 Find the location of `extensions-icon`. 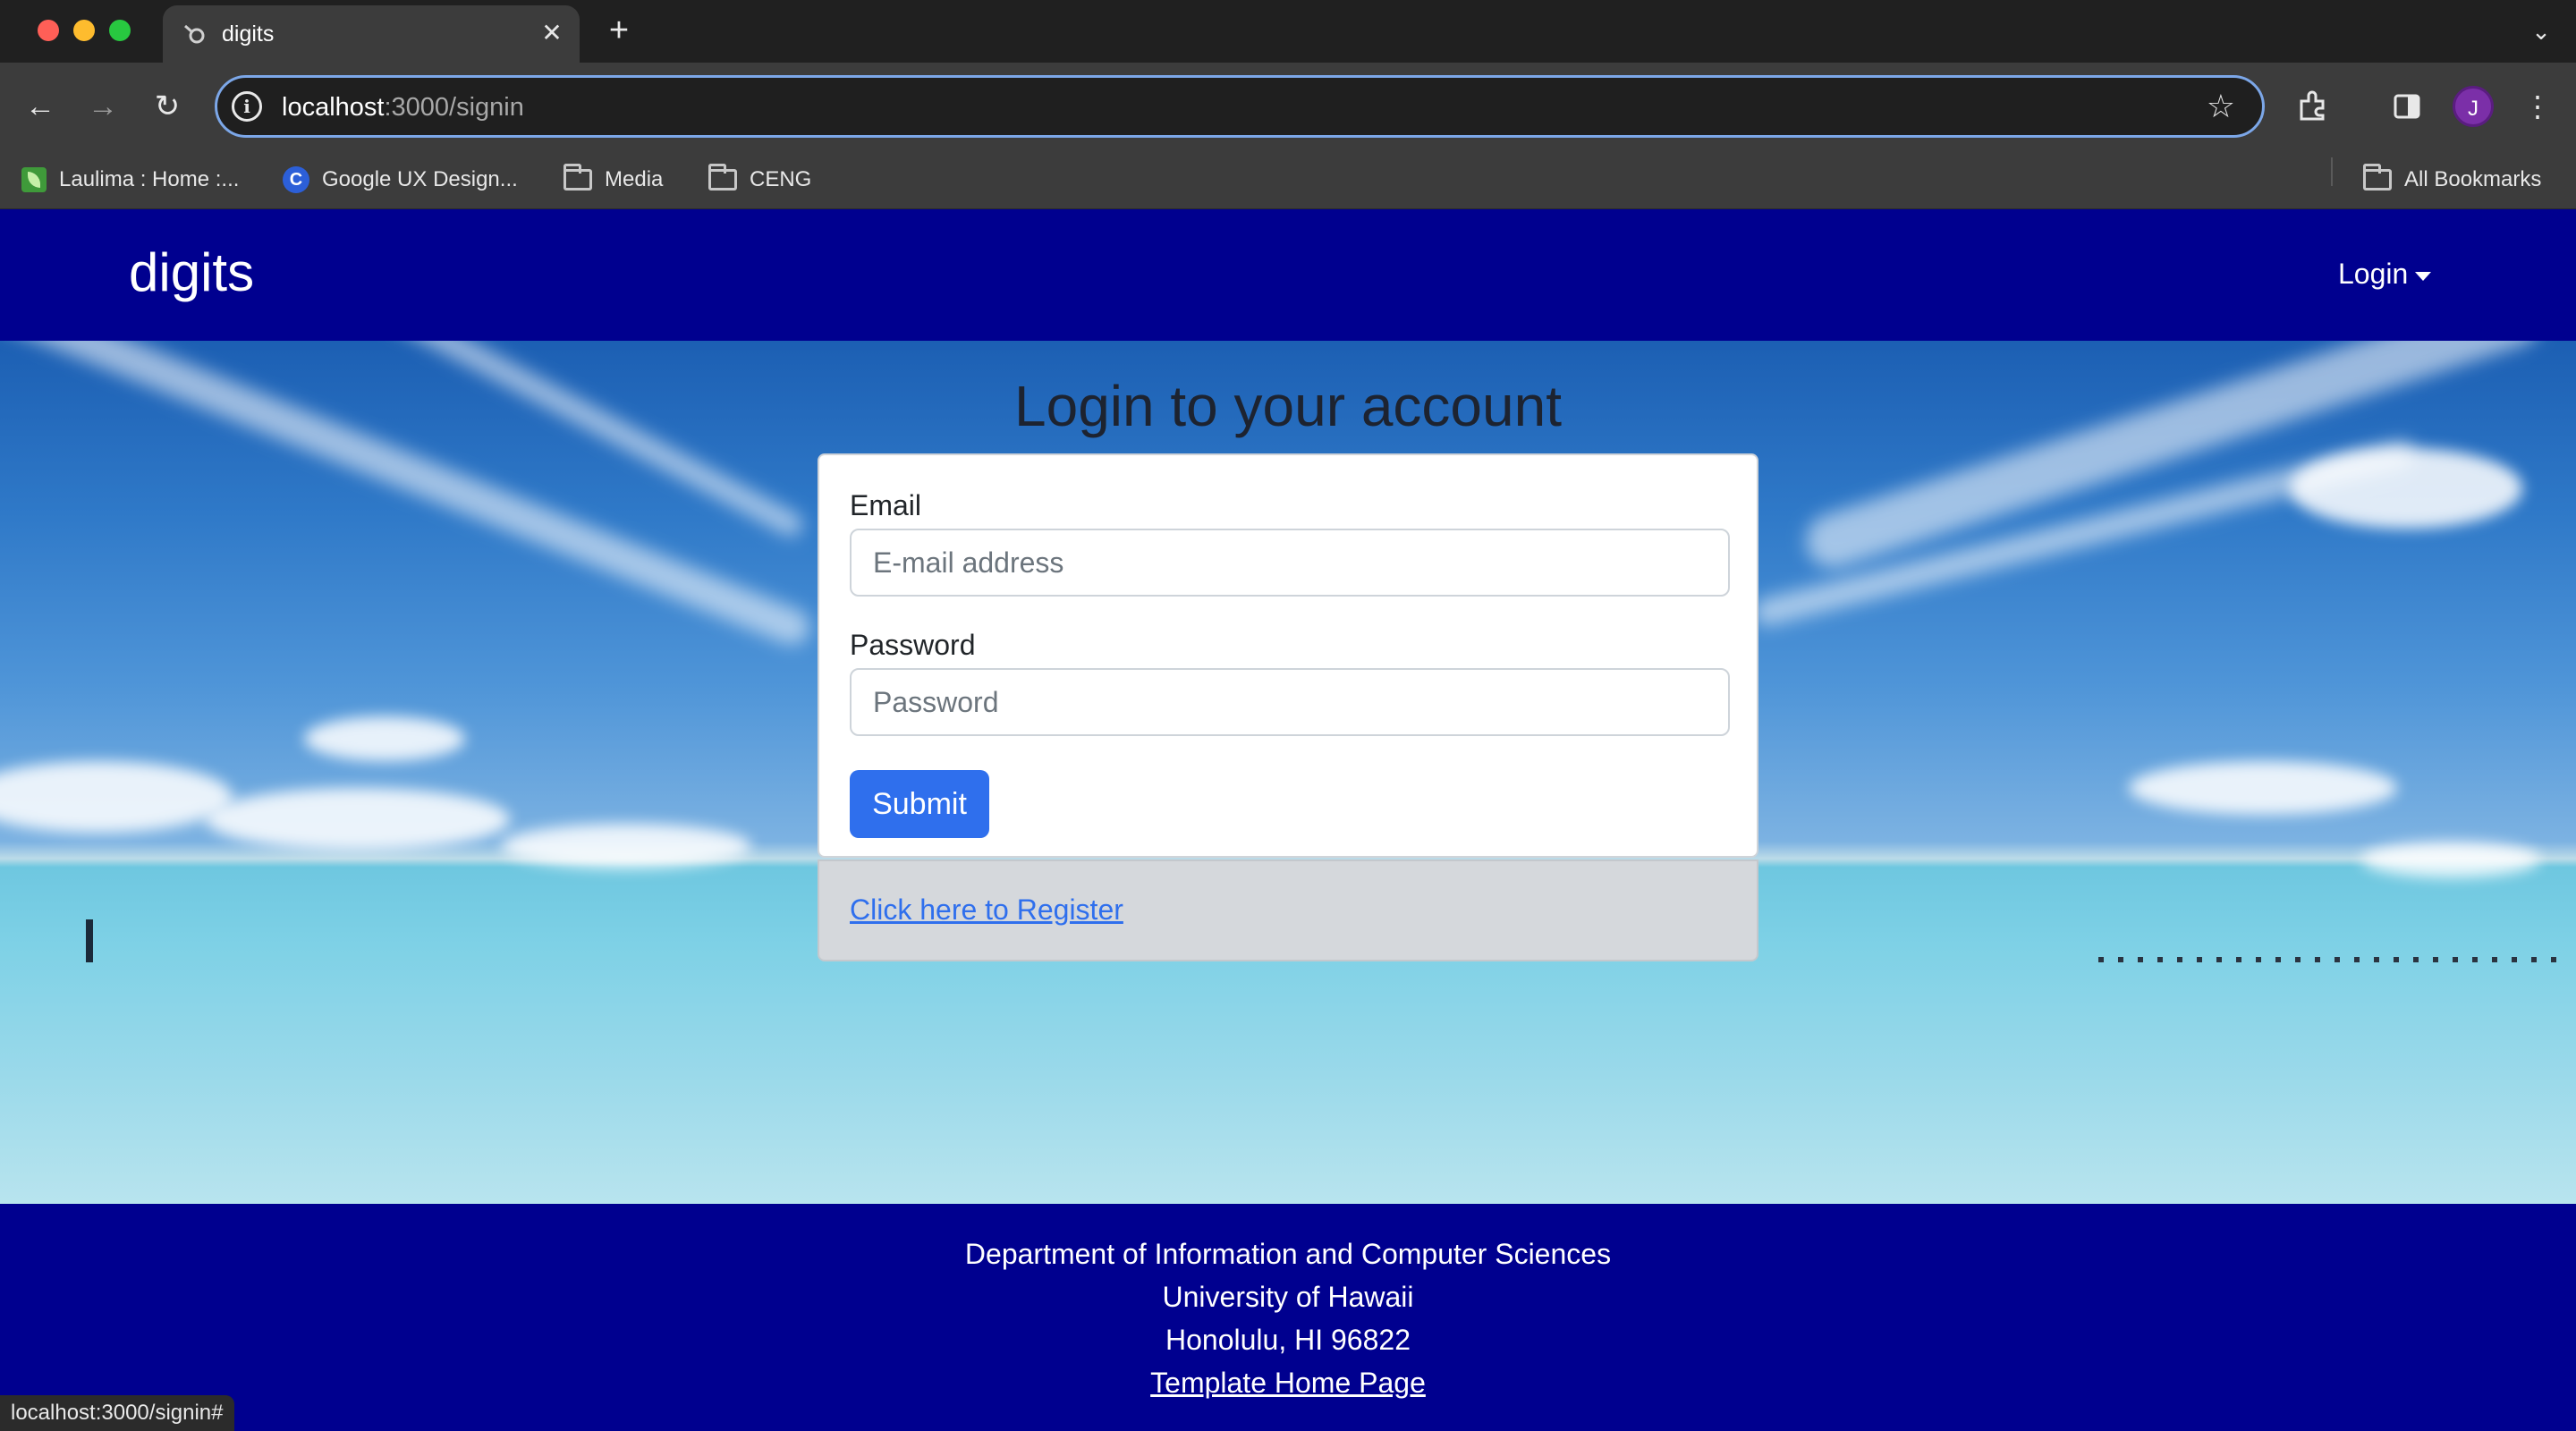

extensions-icon is located at coordinates (2312, 107).